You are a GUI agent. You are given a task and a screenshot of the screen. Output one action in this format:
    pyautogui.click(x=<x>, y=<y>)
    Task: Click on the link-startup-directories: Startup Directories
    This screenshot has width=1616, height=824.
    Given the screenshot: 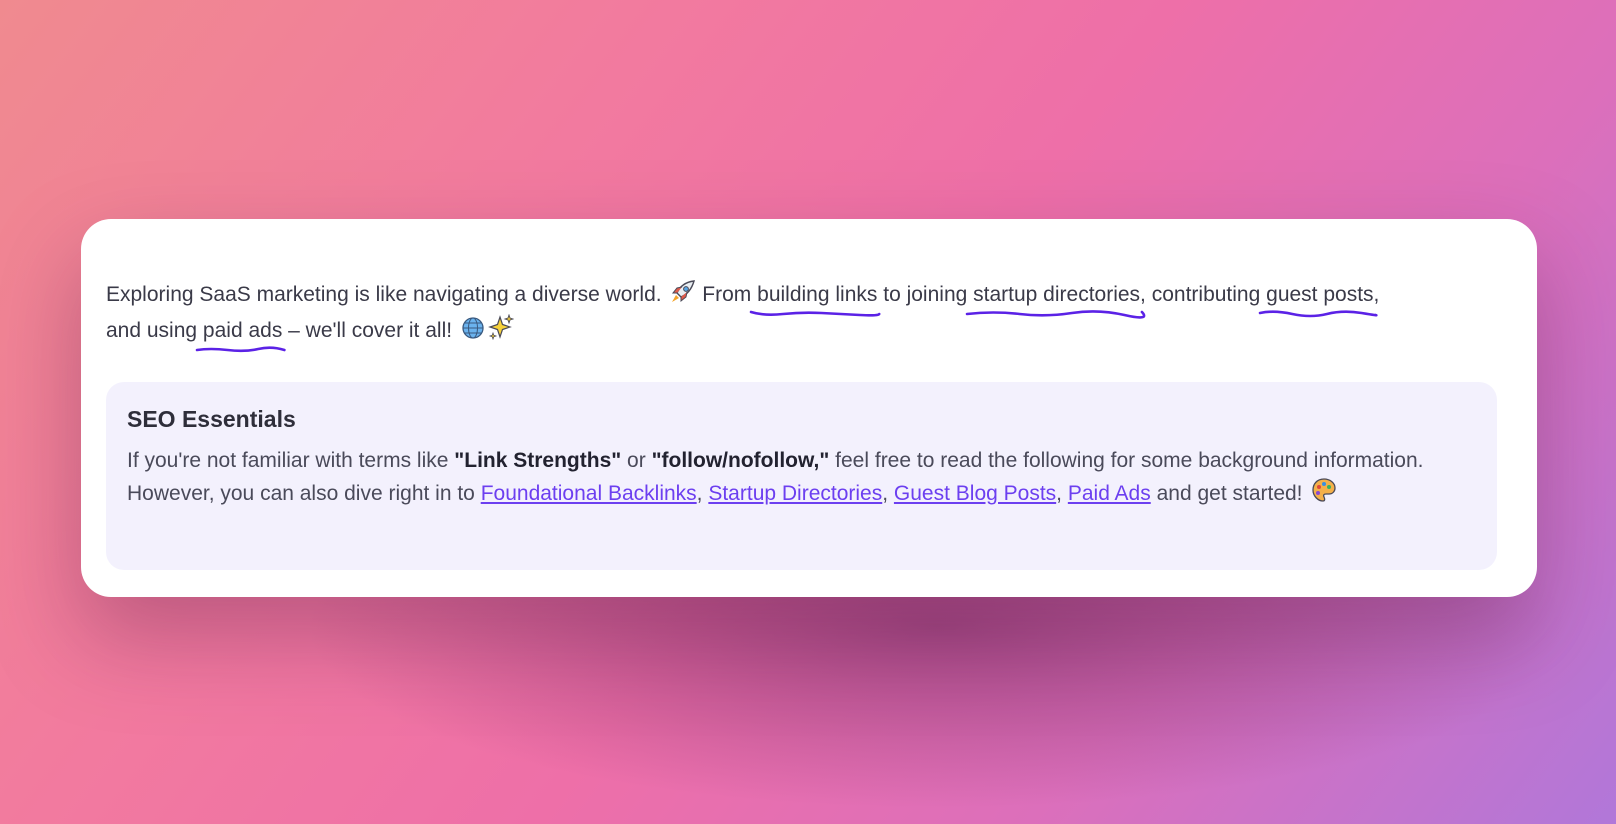 What is the action you would take?
    pyautogui.click(x=795, y=493)
    